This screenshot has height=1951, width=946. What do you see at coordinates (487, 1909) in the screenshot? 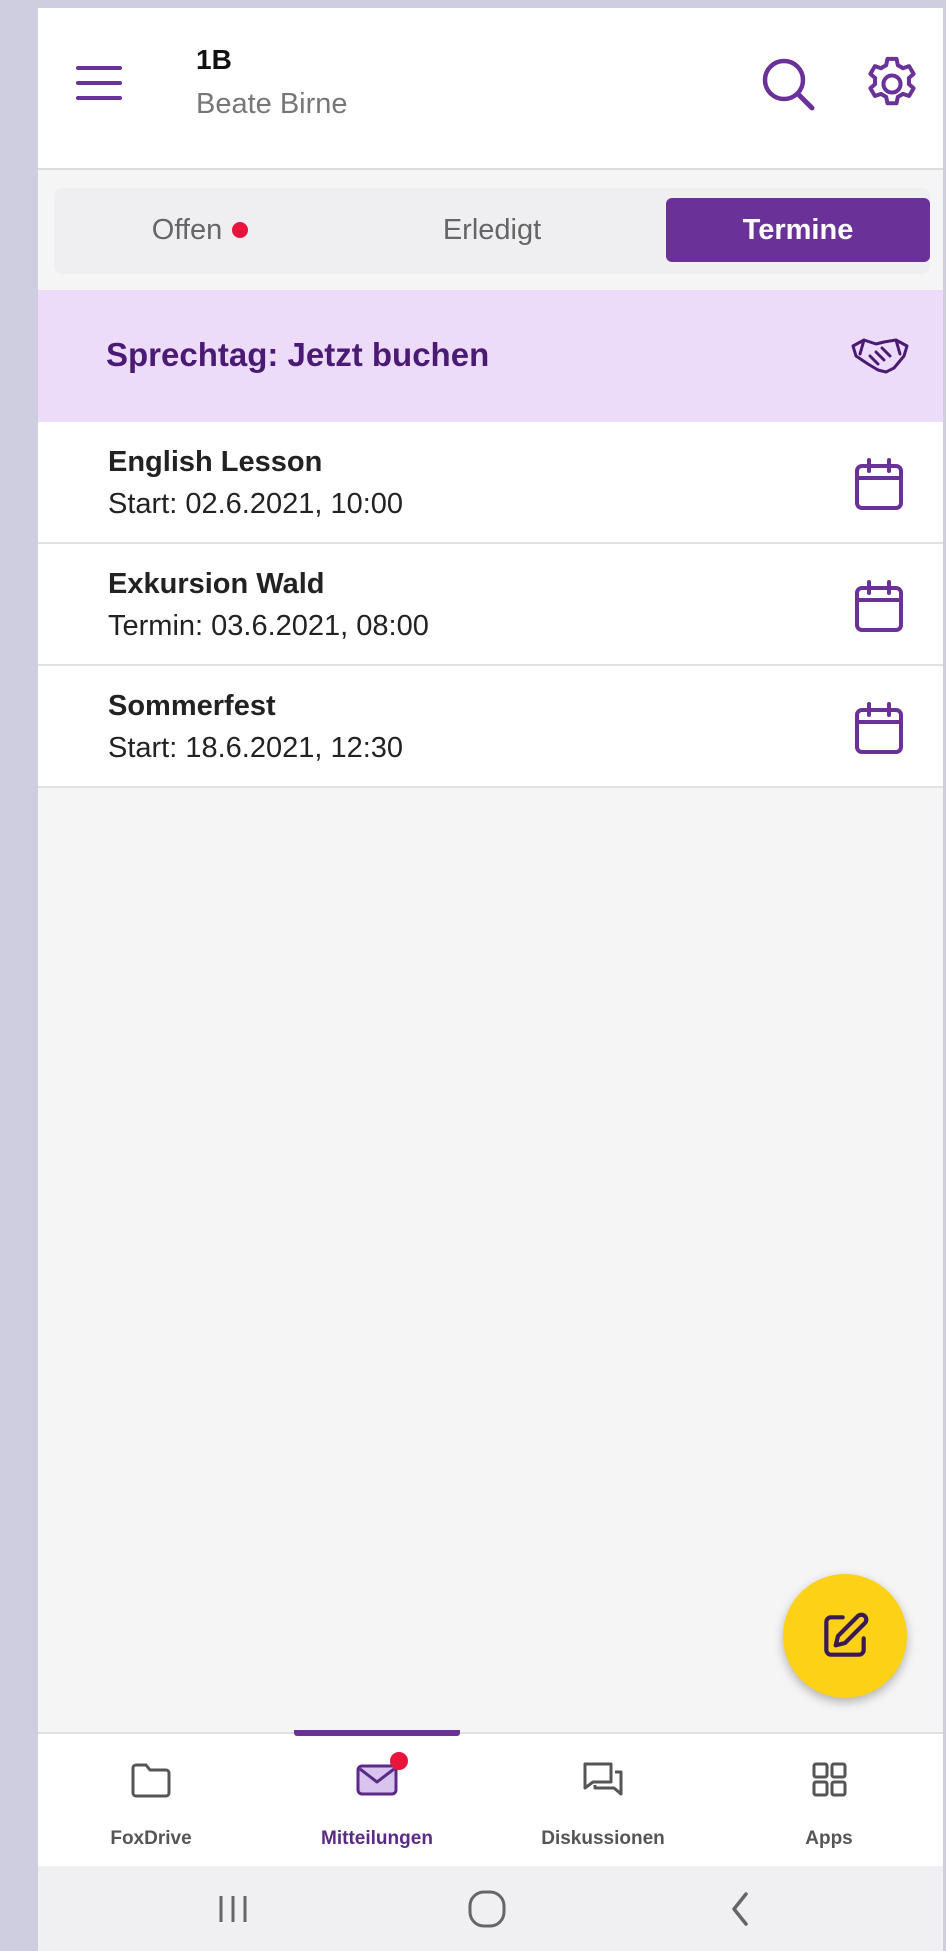
I see `home-icon` at bounding box center [487, 1909].